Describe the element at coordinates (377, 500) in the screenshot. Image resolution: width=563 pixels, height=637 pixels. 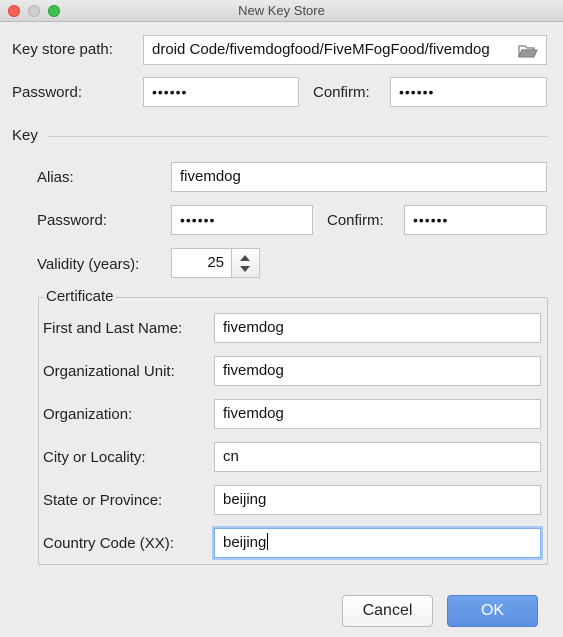
I see `cert-state-input: beijing` at that location.